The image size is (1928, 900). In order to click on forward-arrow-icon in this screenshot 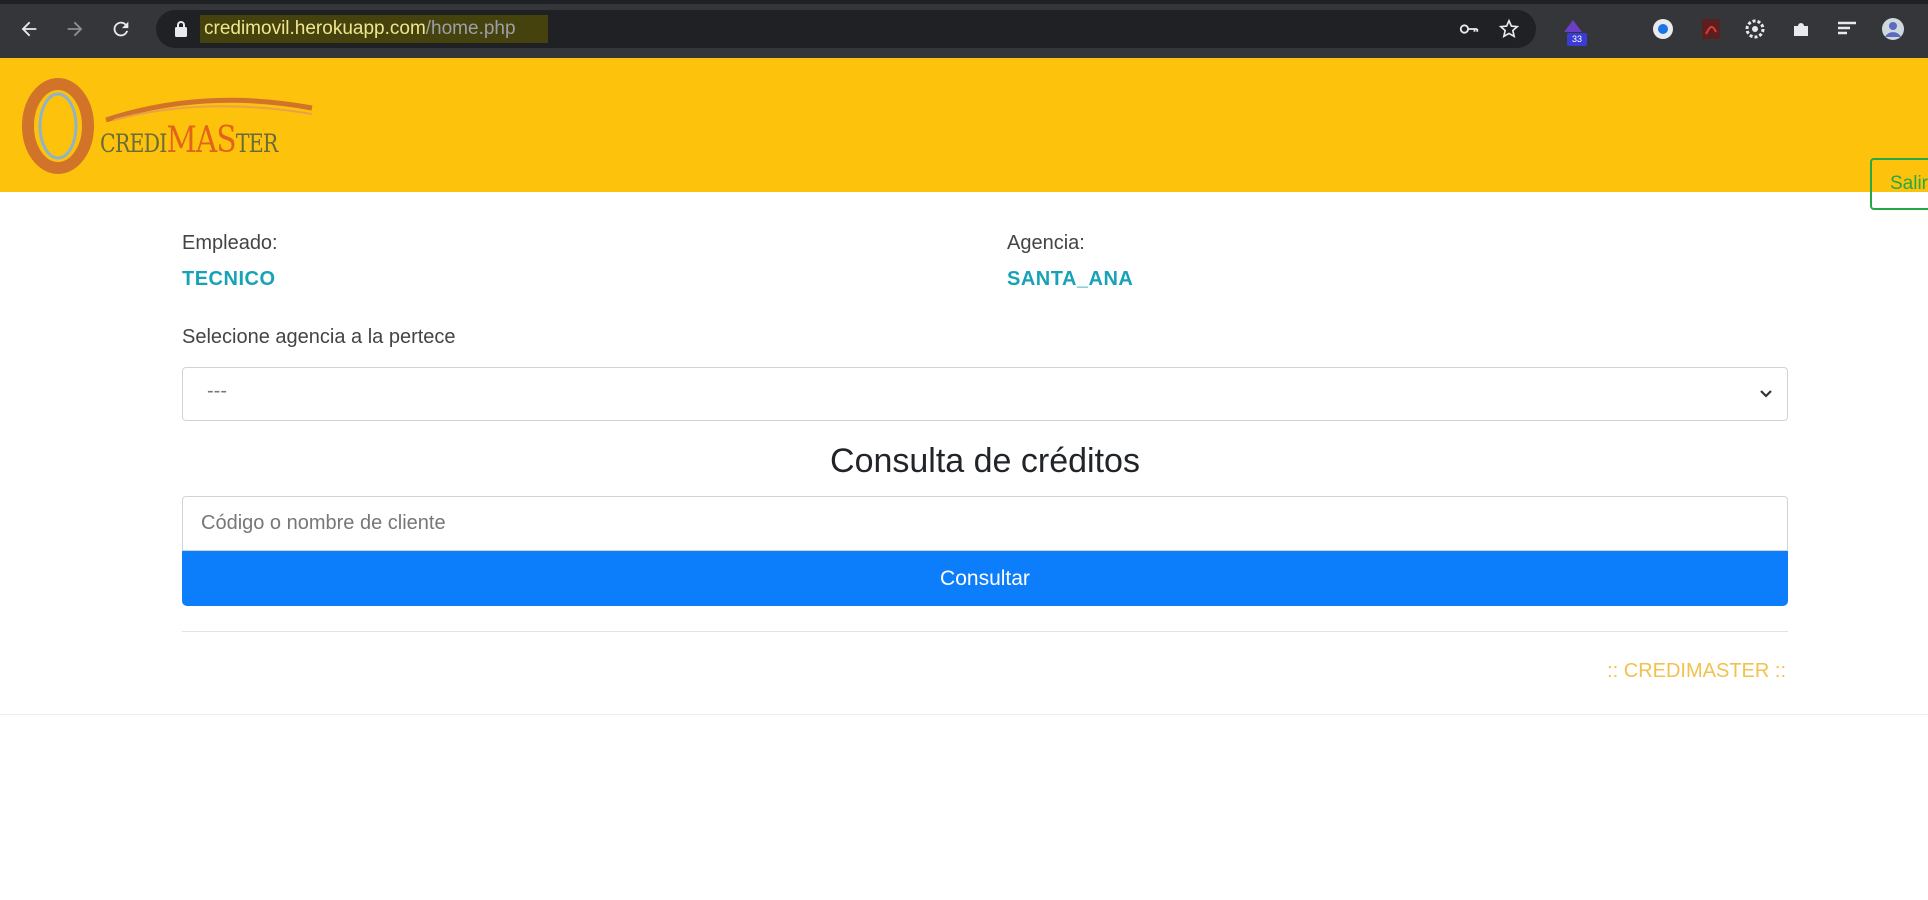, I will do `click(75, 29)`.